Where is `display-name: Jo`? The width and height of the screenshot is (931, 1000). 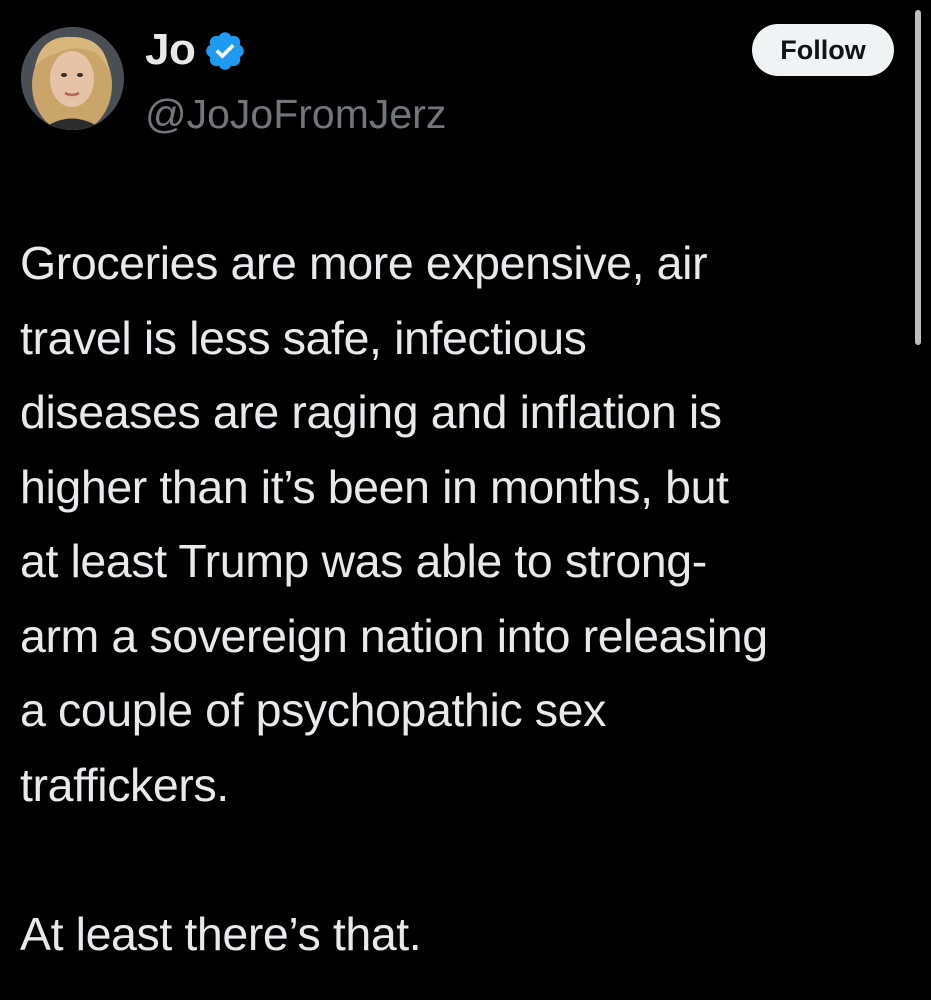
display-name: Jo is located at coordinates (170, 50).